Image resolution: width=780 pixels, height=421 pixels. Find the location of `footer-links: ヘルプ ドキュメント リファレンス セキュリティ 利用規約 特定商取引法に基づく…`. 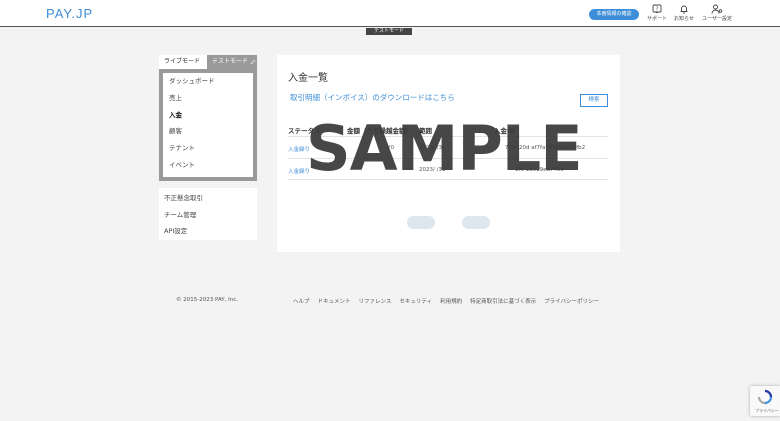

footer-links: ヘルプ ドキュメント リファレンス セキュリティ 利用規約 特定商取引法に基づく… is located at coordinates (446, 301).